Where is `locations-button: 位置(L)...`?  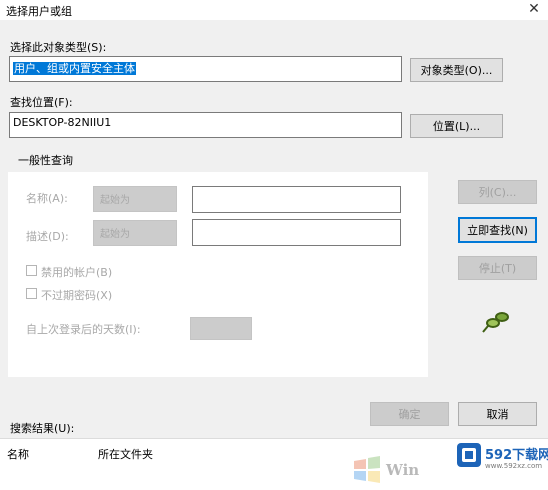 locations-button: 位置(L)... is located at coordinates (456, 126).